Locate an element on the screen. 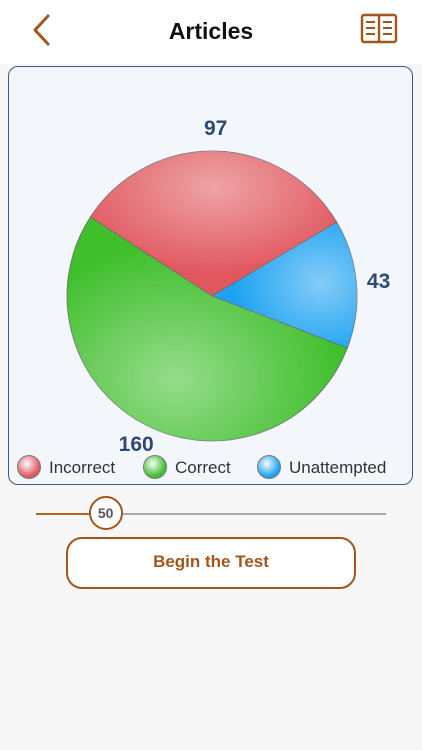 The height and width of the screenshot is (750, 422). chart-legend: Incorrect Correct Unattempted is located at coordinates (212, 468).